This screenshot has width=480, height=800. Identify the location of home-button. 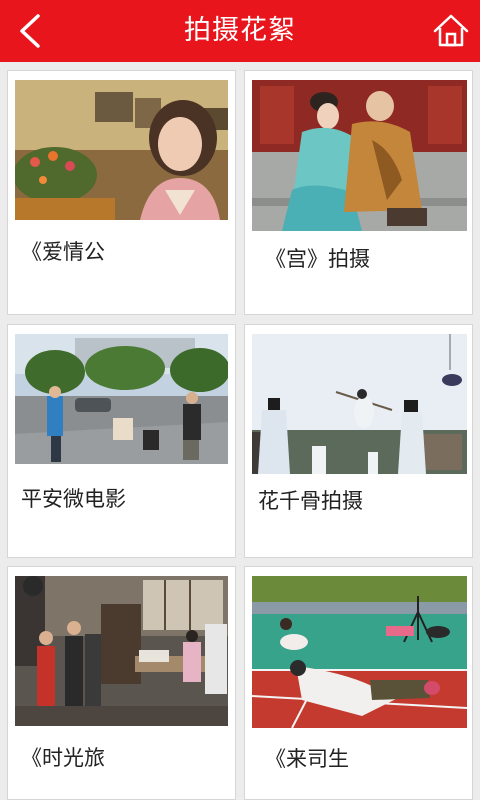
(451, 31).